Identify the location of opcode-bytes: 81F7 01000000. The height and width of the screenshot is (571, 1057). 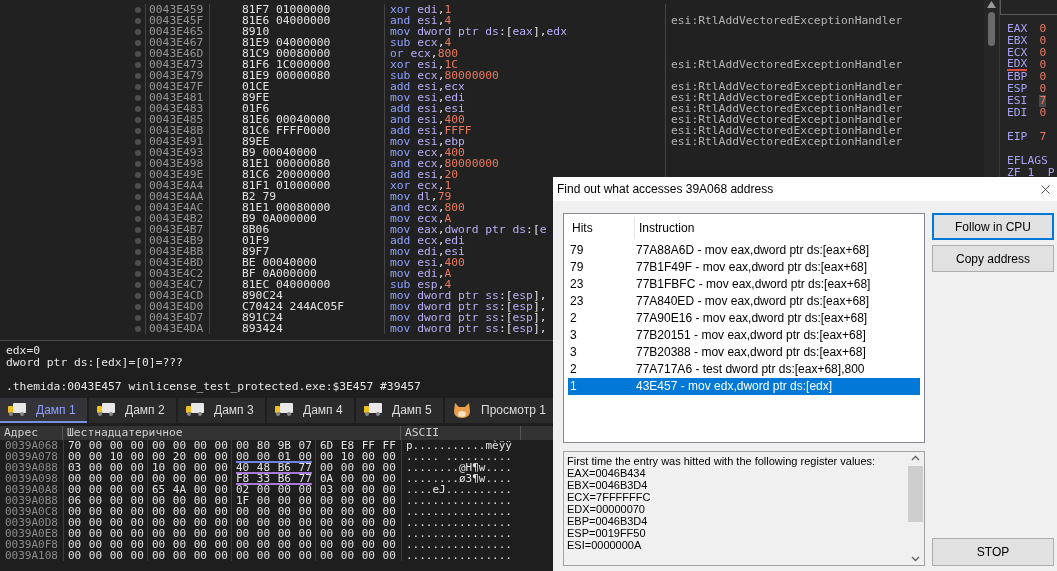
(297, 9).